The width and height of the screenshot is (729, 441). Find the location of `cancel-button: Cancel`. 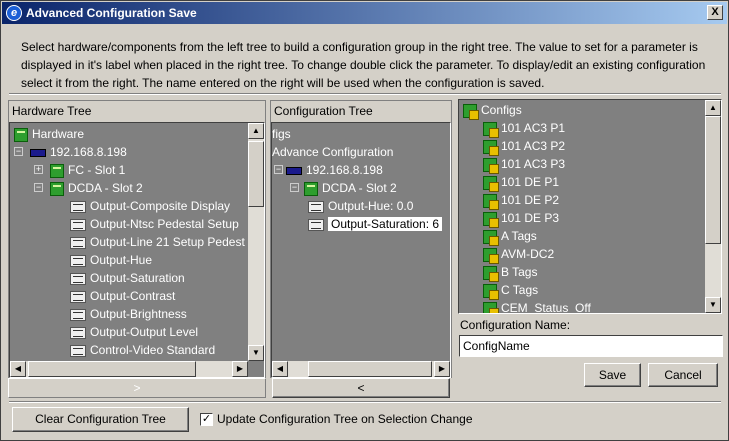

cancel-button: Cancel is located at coordinates (683, 375).